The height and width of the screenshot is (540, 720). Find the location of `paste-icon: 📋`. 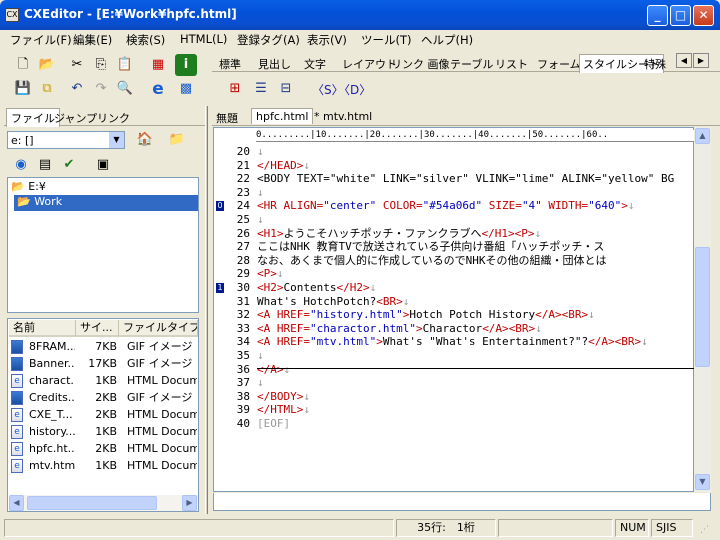

paste-icon: 📋 is located at coordinates (125, 65).